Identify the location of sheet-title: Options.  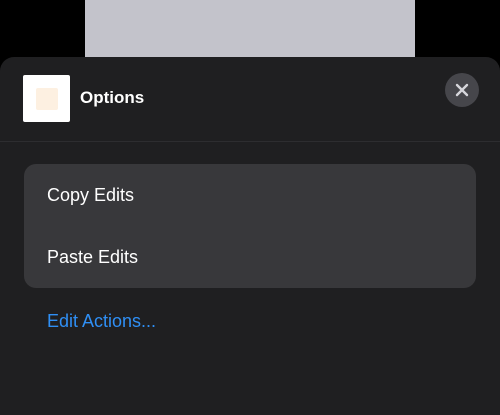
(112, 97).